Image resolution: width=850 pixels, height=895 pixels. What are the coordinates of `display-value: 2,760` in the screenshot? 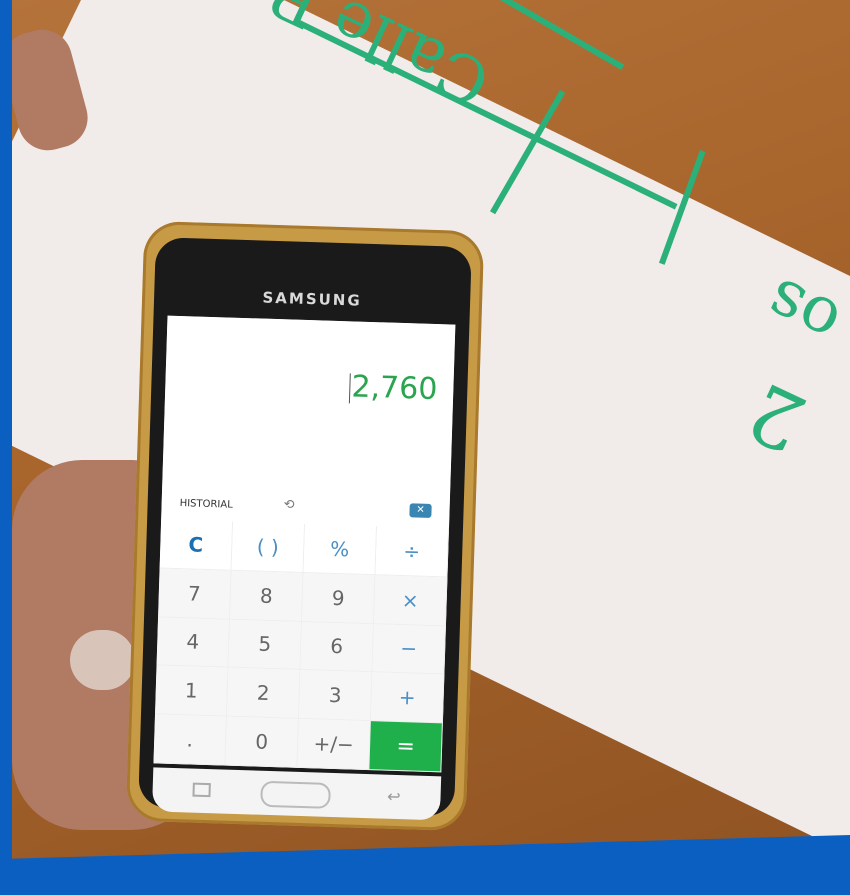 It's located at (393, 388).